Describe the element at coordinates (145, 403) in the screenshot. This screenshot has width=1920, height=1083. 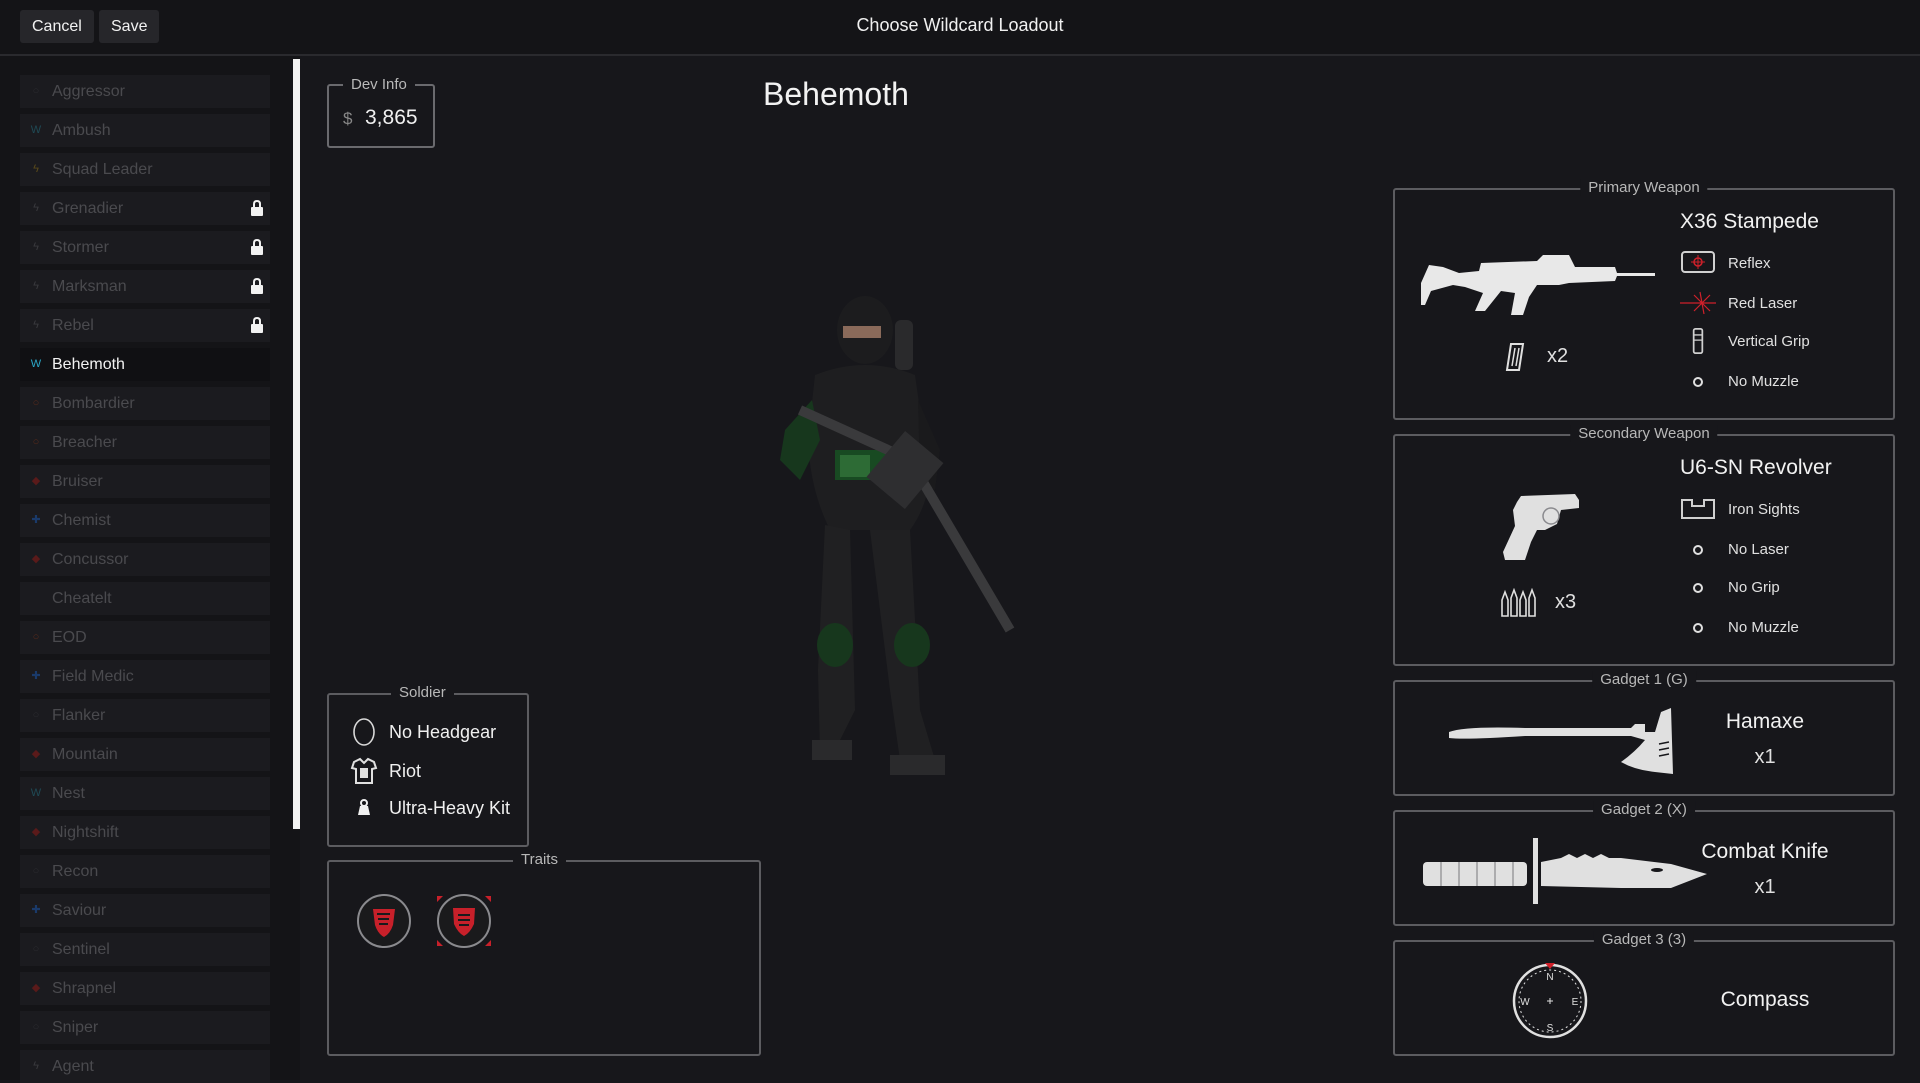
I see `sidebar-item-bombardier: ○ Bombardier` at that location.